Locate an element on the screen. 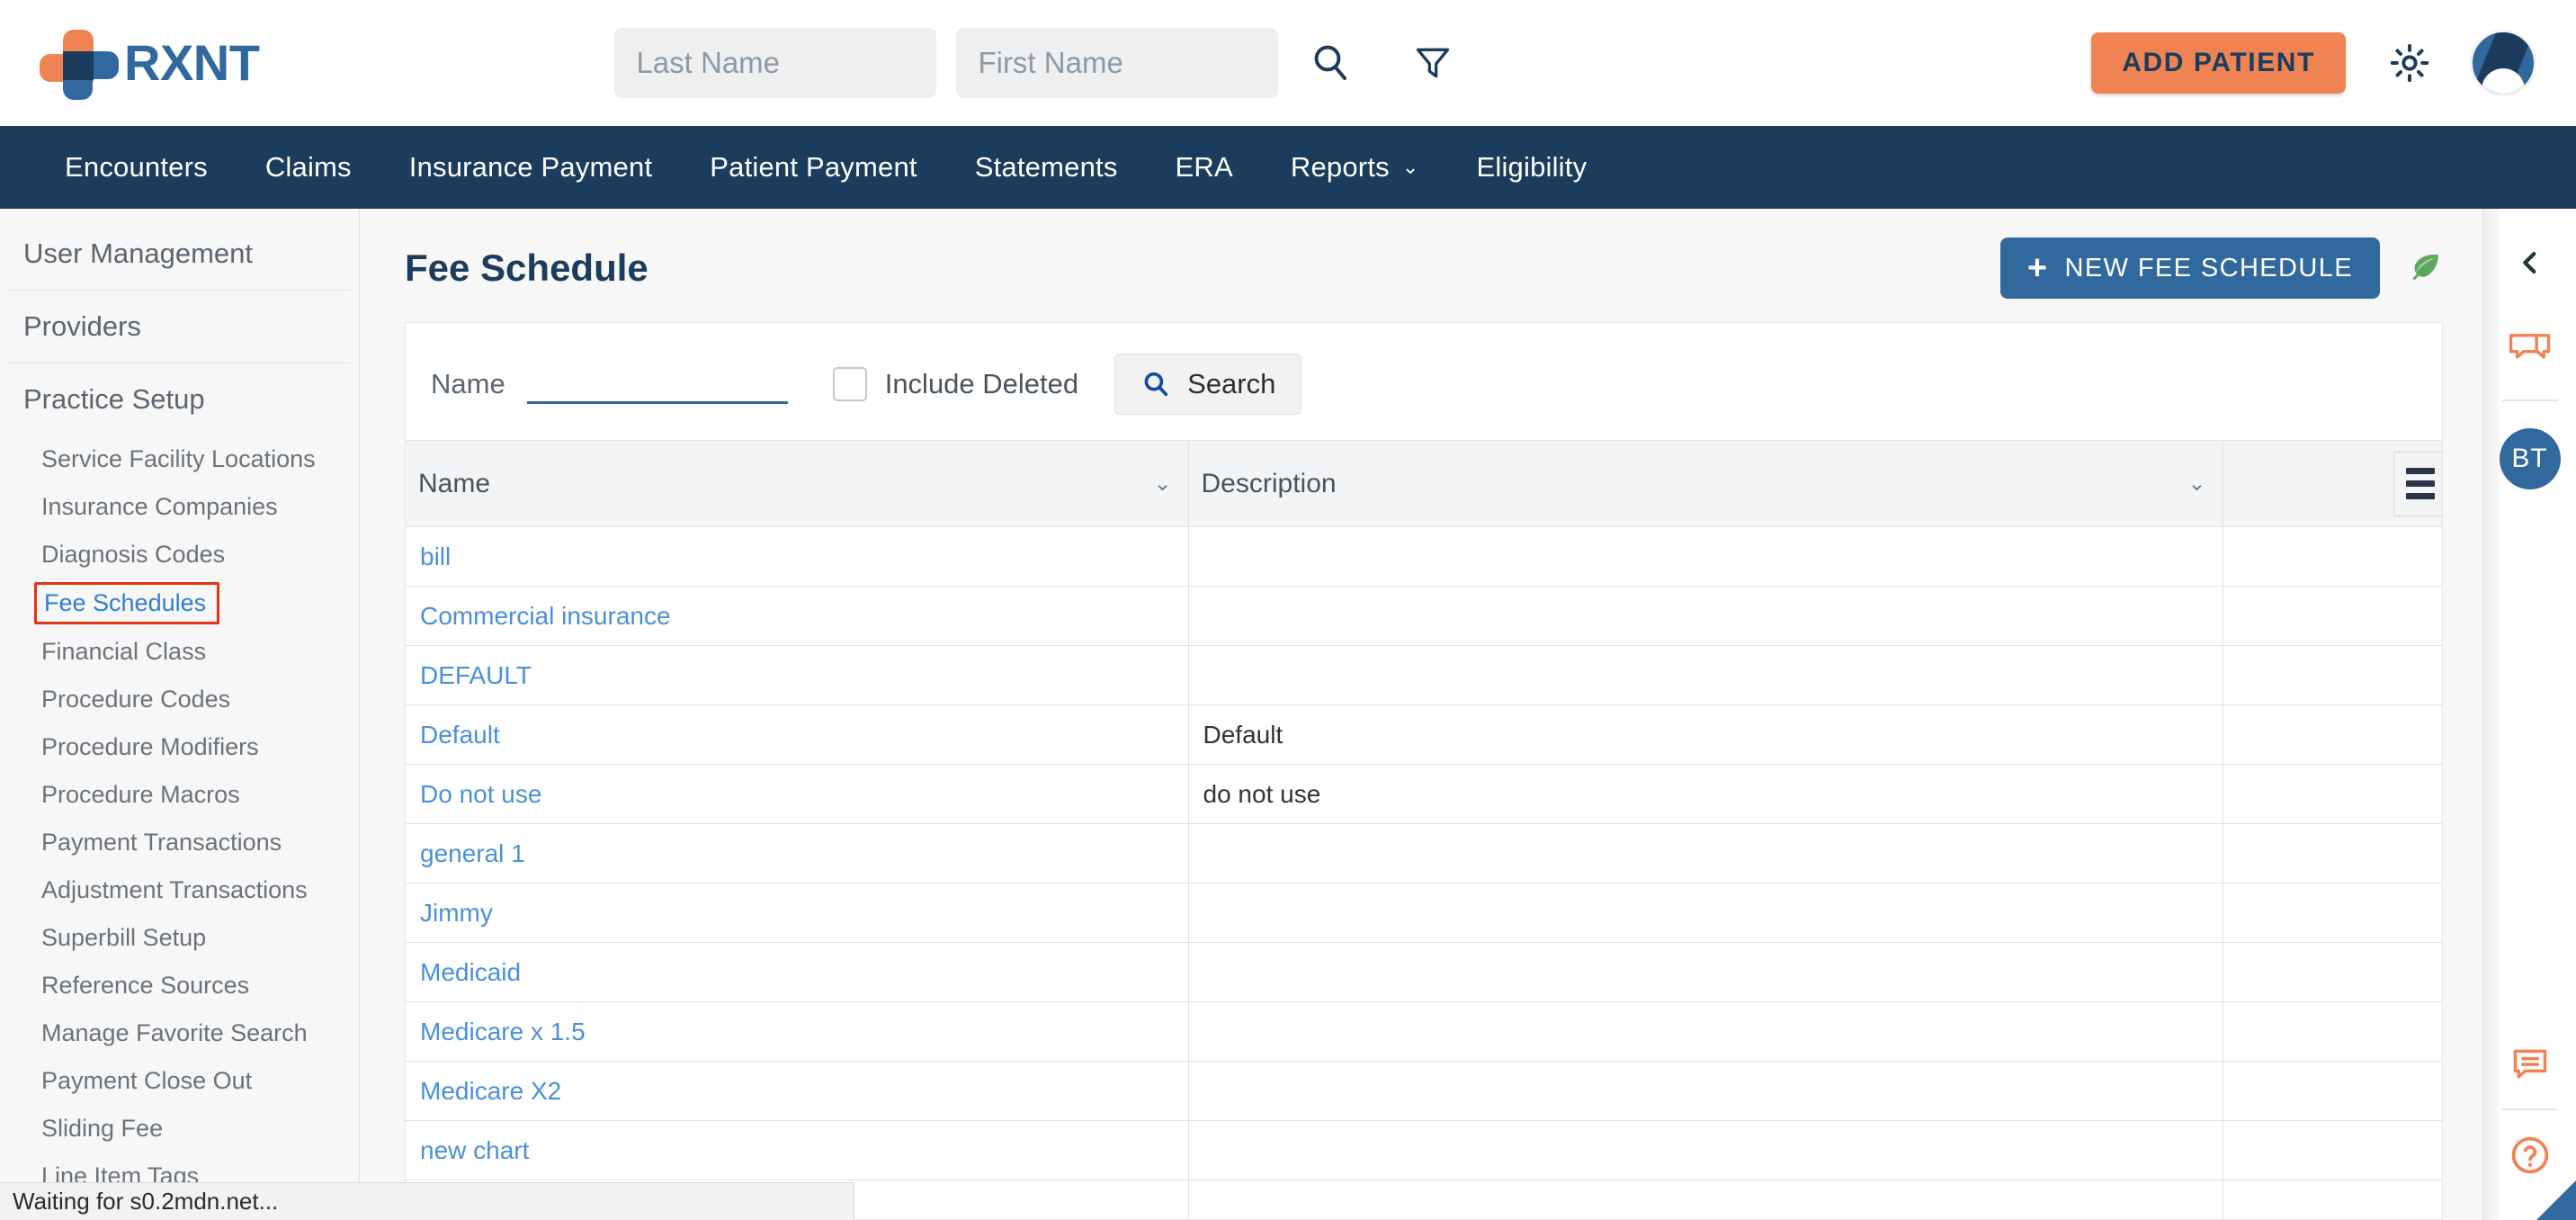 The image size is (2576, 1220). leaf-icon is located at coordinates (2424, 268).